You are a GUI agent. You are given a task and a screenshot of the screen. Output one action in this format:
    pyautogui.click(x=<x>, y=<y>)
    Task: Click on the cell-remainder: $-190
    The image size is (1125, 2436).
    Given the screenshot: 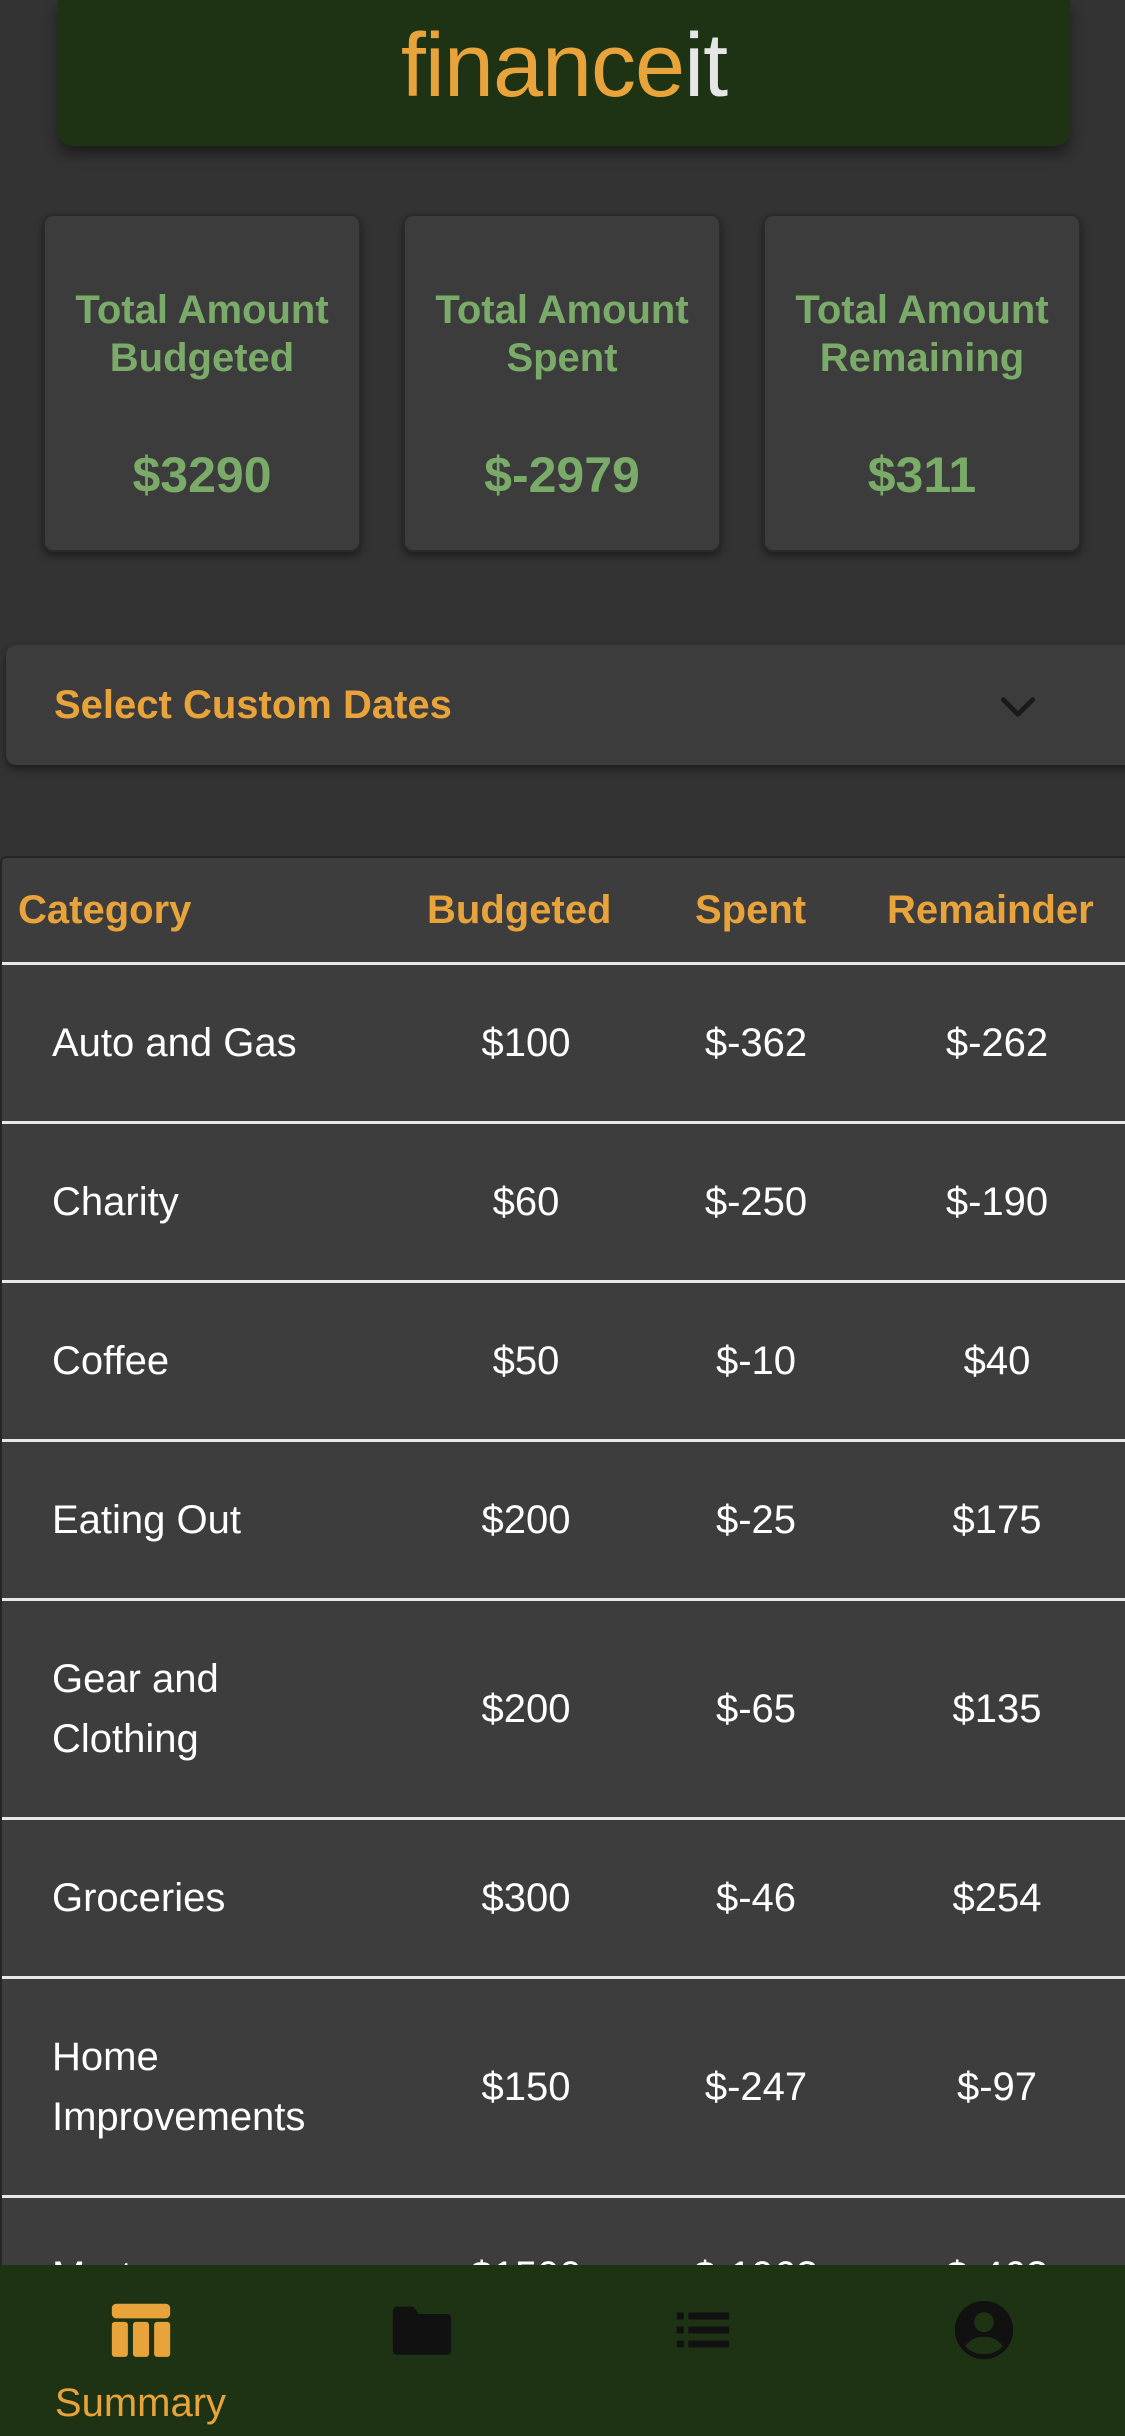 What is the action you would take?
    pyautogui.click(x=997, y=1202)
    